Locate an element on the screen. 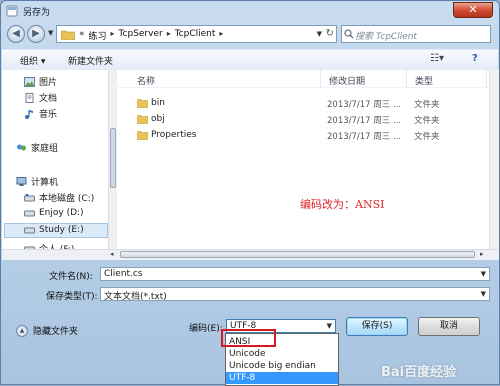 The width and height of the screenshot is (500, 386). navigation-row: ◀ ▶ ▼ « 练习 ▸ TcpServer ▸ TcpClient ▸ ▼ ↻ is located at coordinates (250, 34).